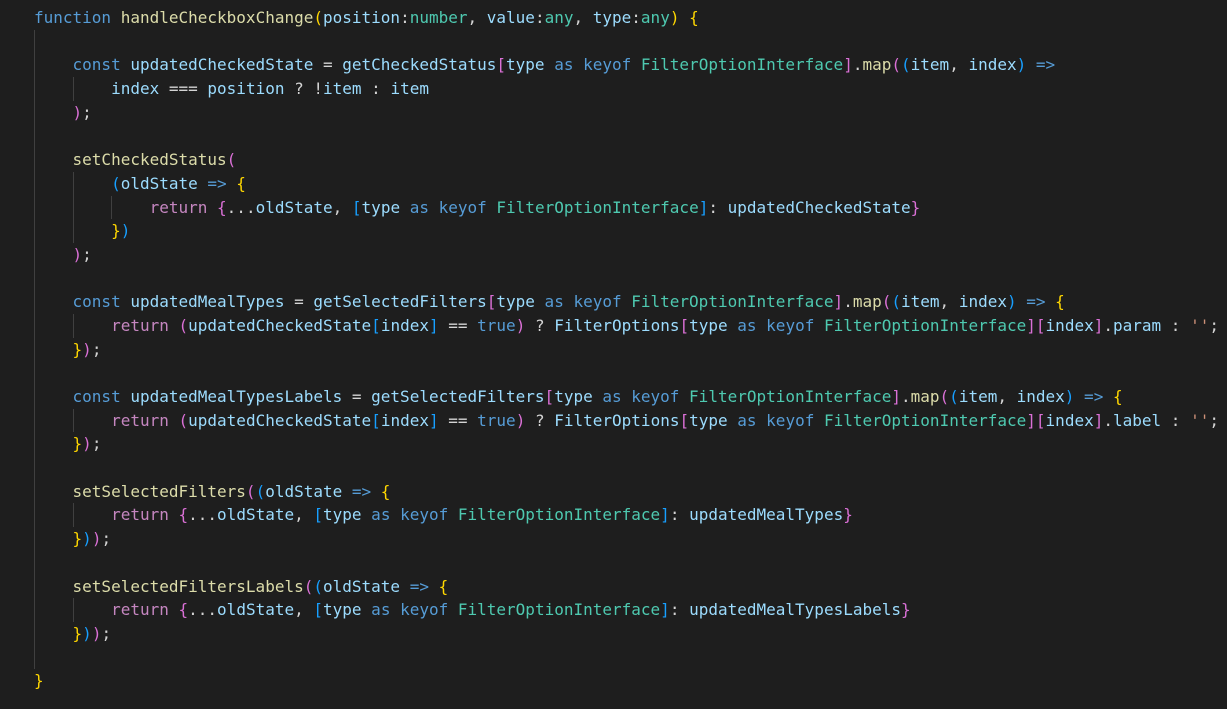 This screenshot has height=709, width=1227. Describe the element at coordinates (819, 207) in the screenshot. I see `code-token: updatedCheckedState` at that location.